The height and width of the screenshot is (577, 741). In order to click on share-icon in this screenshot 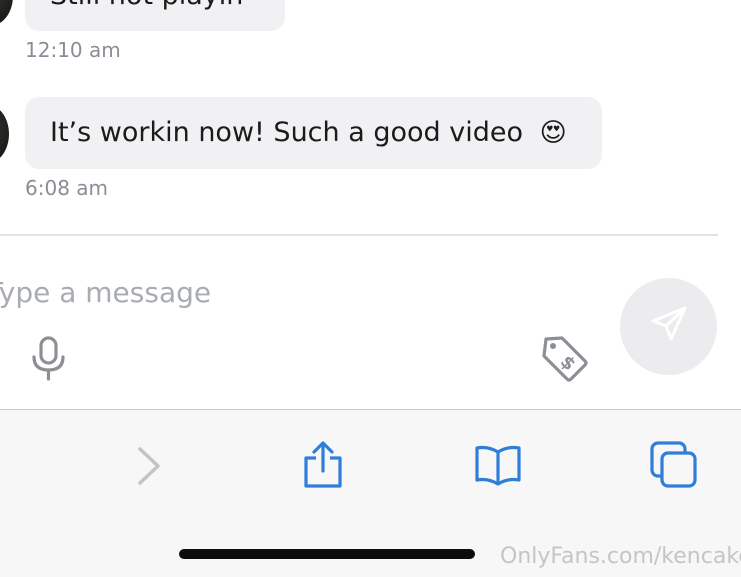, I will do `click(323, 467)`.